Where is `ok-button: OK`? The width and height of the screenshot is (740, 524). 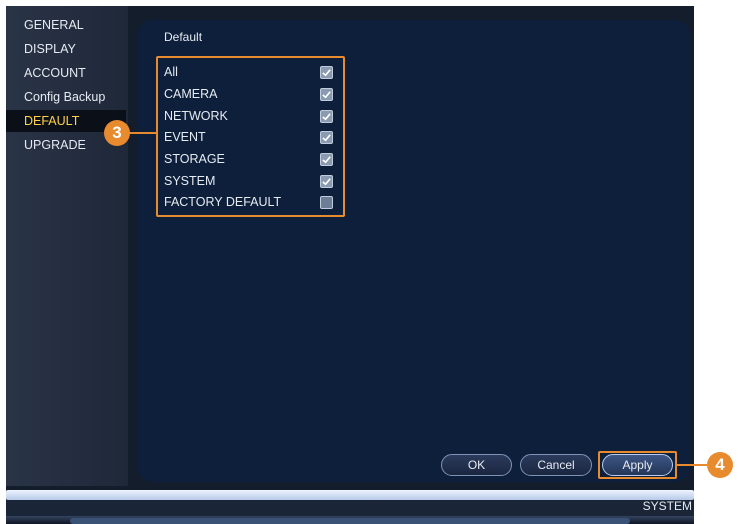
ok-button: OK is located at coordinates (476, 465).